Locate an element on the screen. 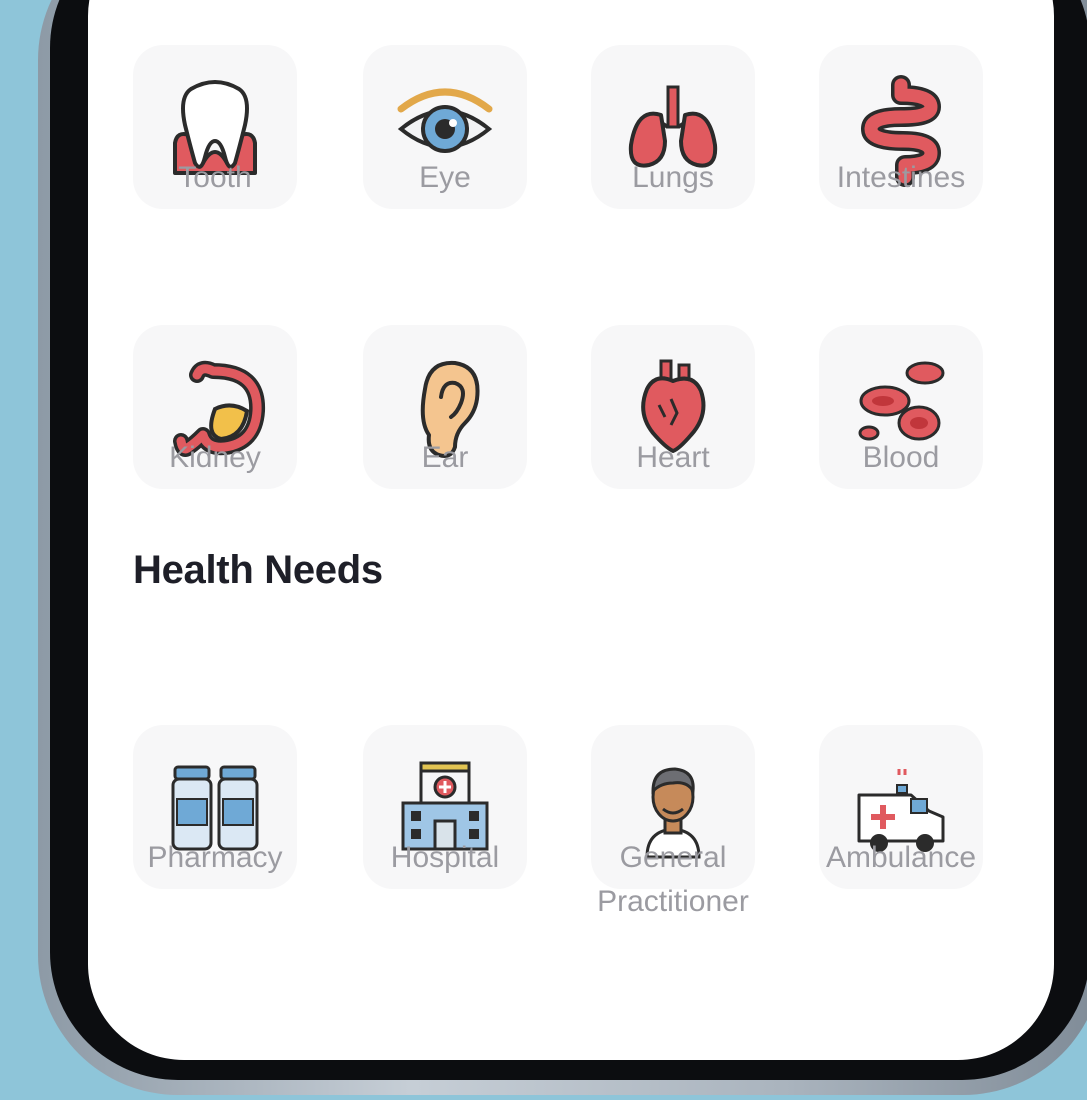 Image resolution: width=1087 pixels, height=1100 pixels. category-label: Lungs is located at coordinates (673, 177).